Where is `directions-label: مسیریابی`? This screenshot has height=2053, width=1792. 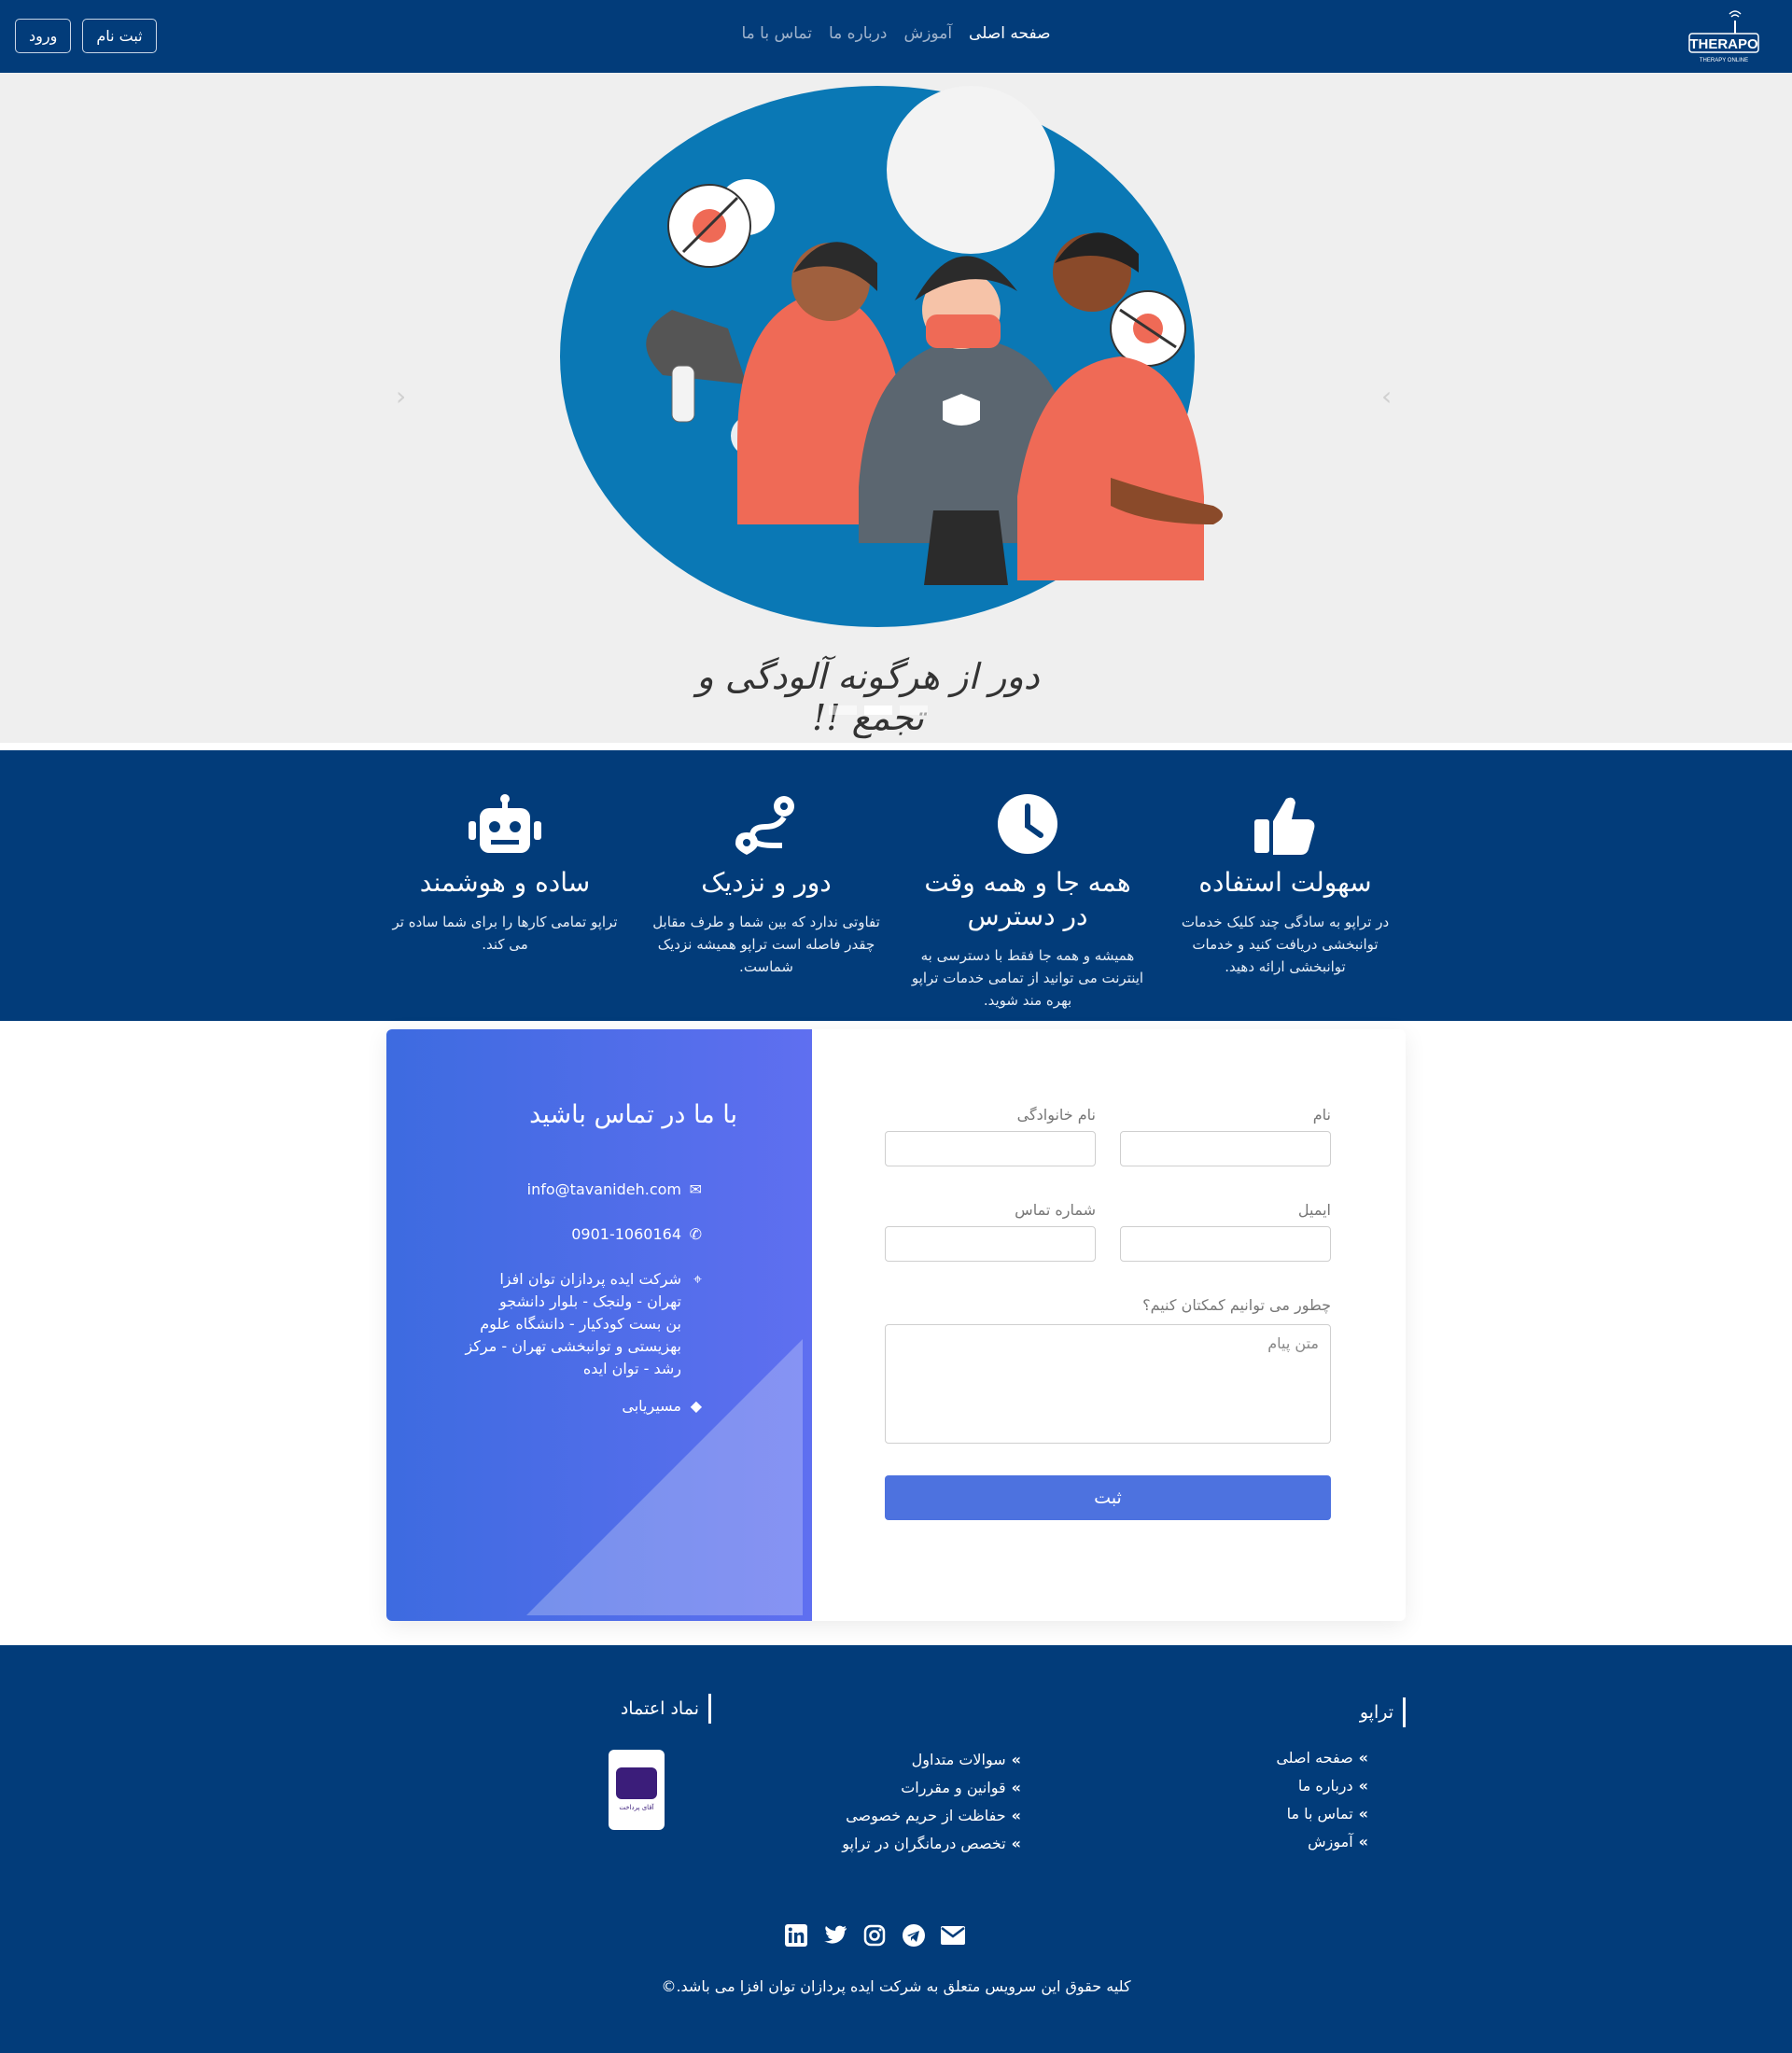
directions-label: مسیریابی is located at coordinates (651, 1406).